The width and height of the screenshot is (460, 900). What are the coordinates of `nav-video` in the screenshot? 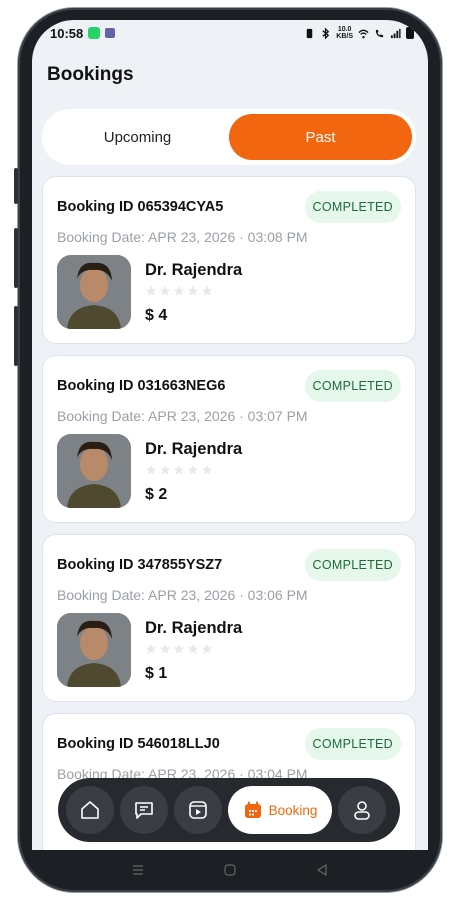 It's located at (198, 810).